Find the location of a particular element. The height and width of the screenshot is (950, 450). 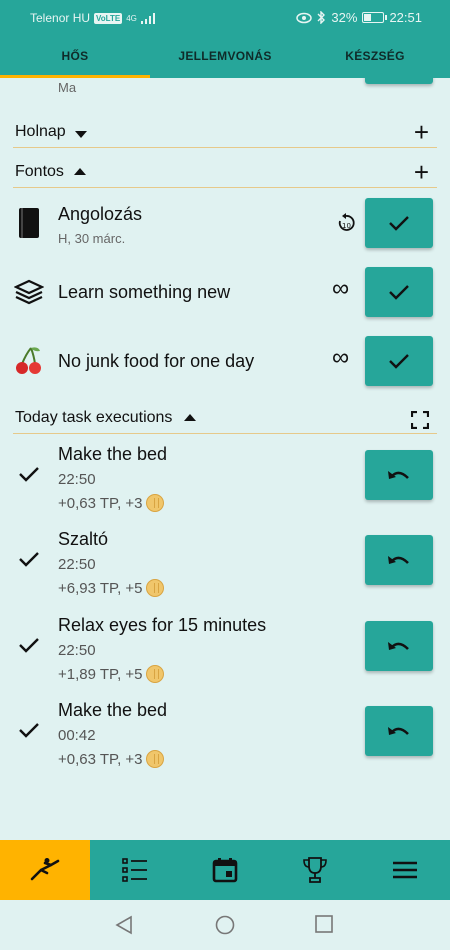

status-right: 32% 22:51 is located at coordinates (359, 17).